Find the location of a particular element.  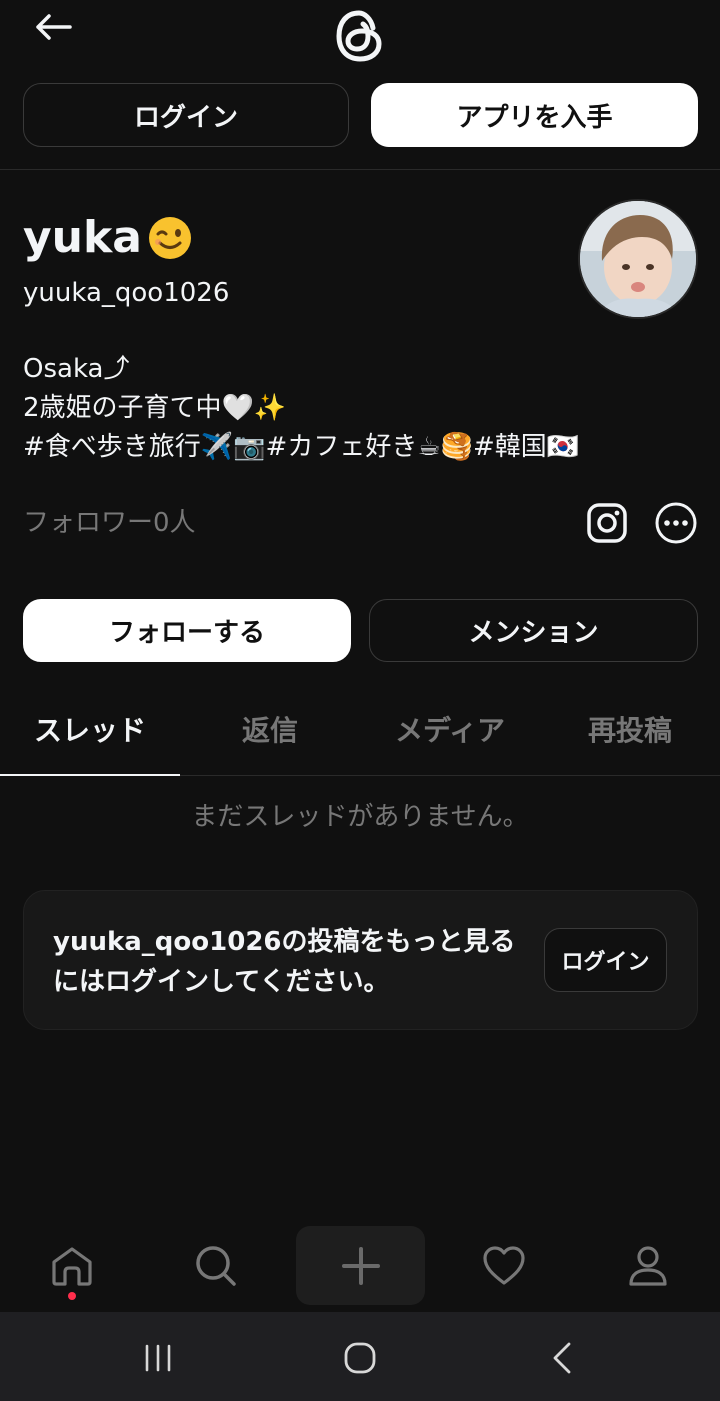

display-name-text: yuka is located at coordinates (82, 237).